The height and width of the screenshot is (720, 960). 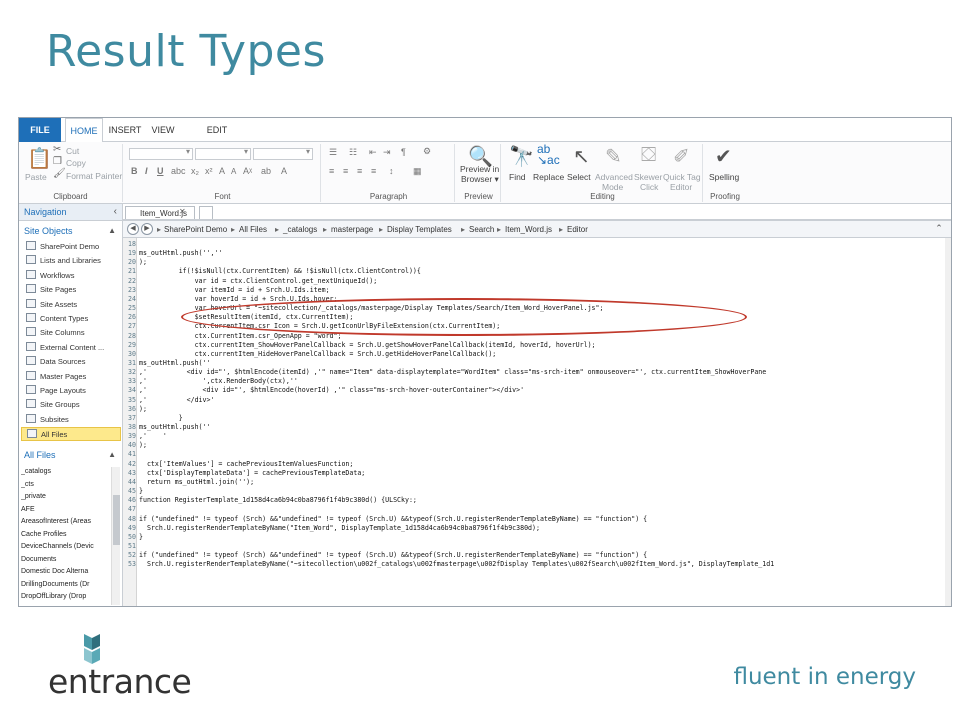 I want to click on collapse-chevron-icon: ‹, so click(x=115, y=211).